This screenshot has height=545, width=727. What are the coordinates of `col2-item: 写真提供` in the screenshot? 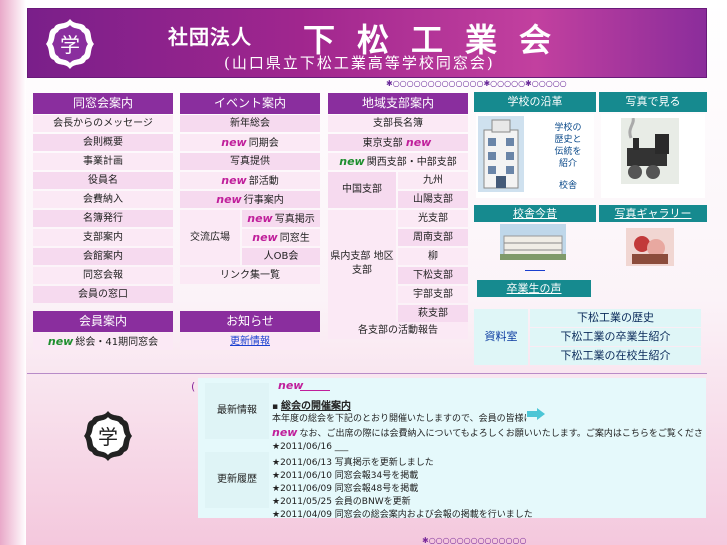 It's located at (250, 161).